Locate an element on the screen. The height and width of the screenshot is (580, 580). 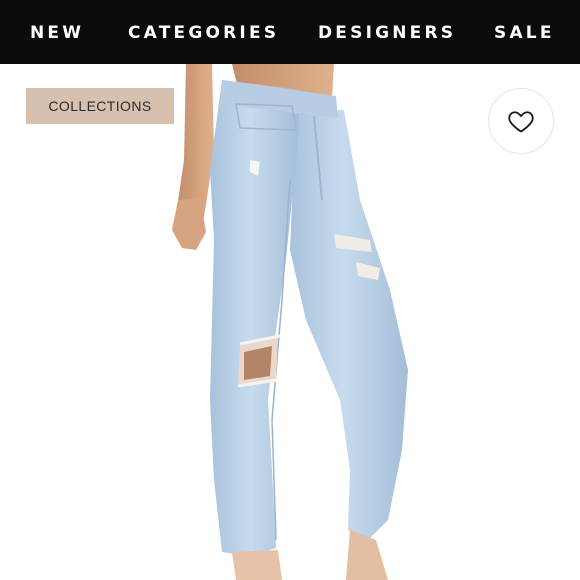
nav-item-sale: SALE is located at coordinates (524, 32).